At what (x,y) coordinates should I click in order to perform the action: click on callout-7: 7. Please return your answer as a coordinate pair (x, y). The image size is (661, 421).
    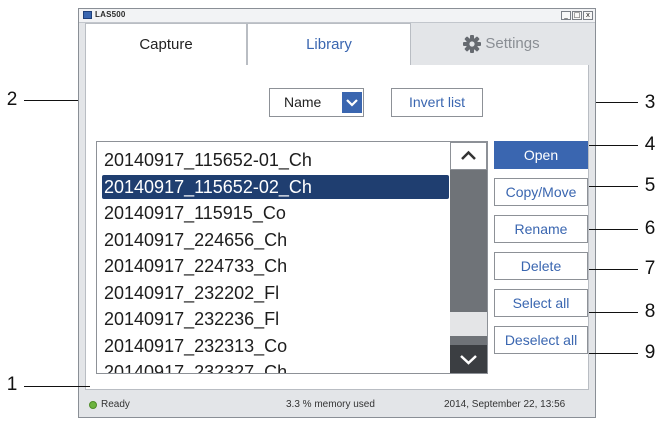
    Looking at the image, I should click on (650, 268).